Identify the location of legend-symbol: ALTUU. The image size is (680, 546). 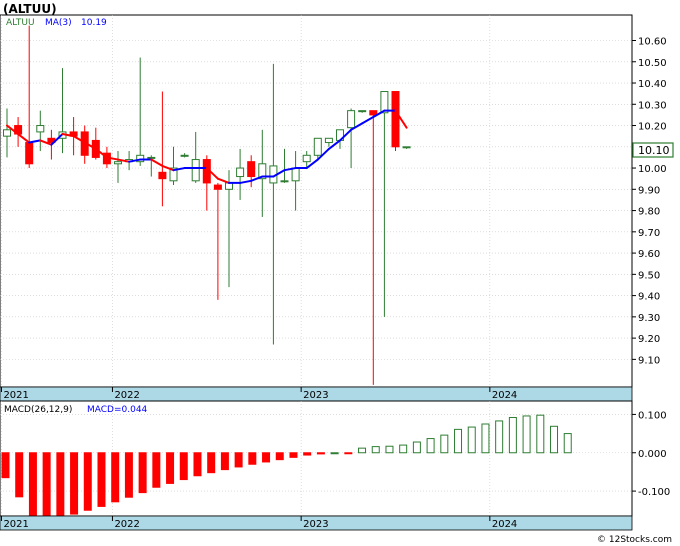
(20, 23).